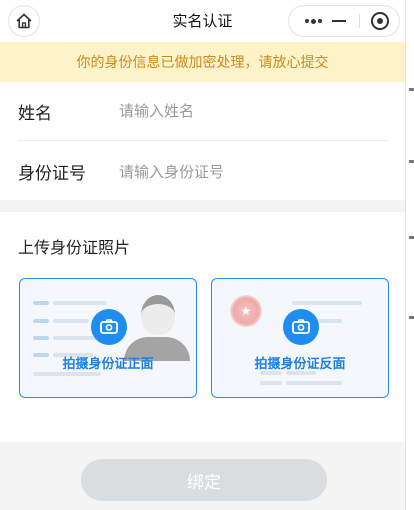  Describe the element at coordinates (74, 247) in the screenshot. I see `upload-title: 上传身份证照片` at that location.